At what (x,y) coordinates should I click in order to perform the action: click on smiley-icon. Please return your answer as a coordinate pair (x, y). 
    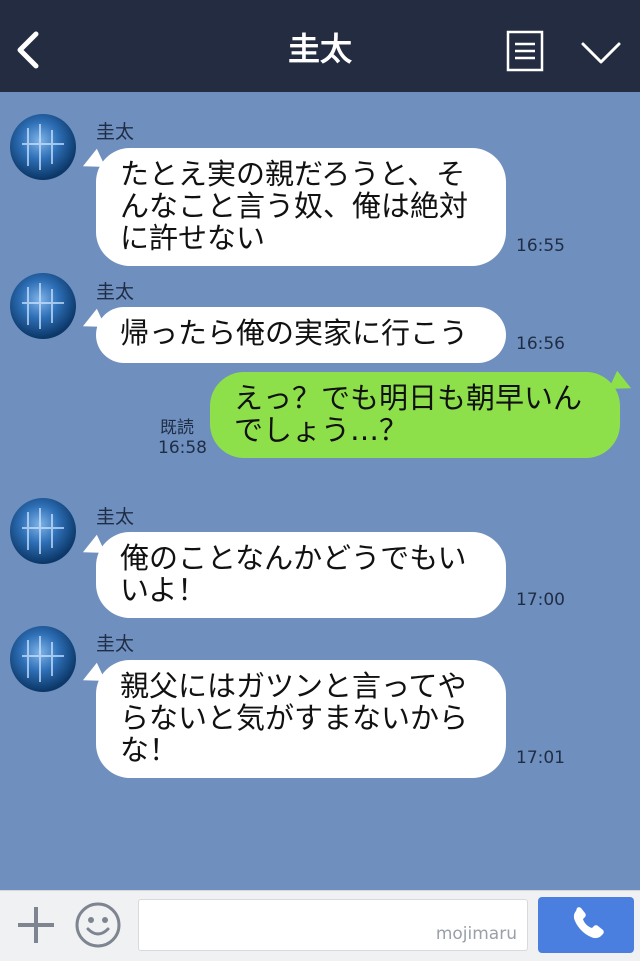
    Looking at the image, I should click on (98, 925).